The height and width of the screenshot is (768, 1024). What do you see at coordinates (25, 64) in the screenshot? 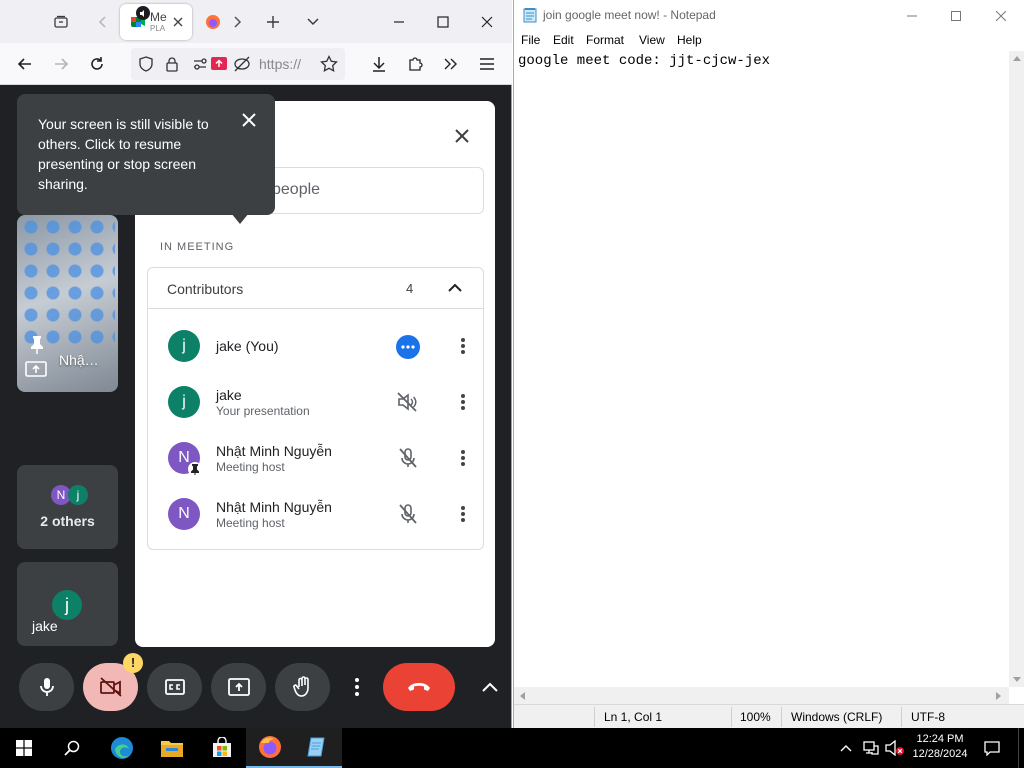
I see `back-button` at bounding box center [25, 64].